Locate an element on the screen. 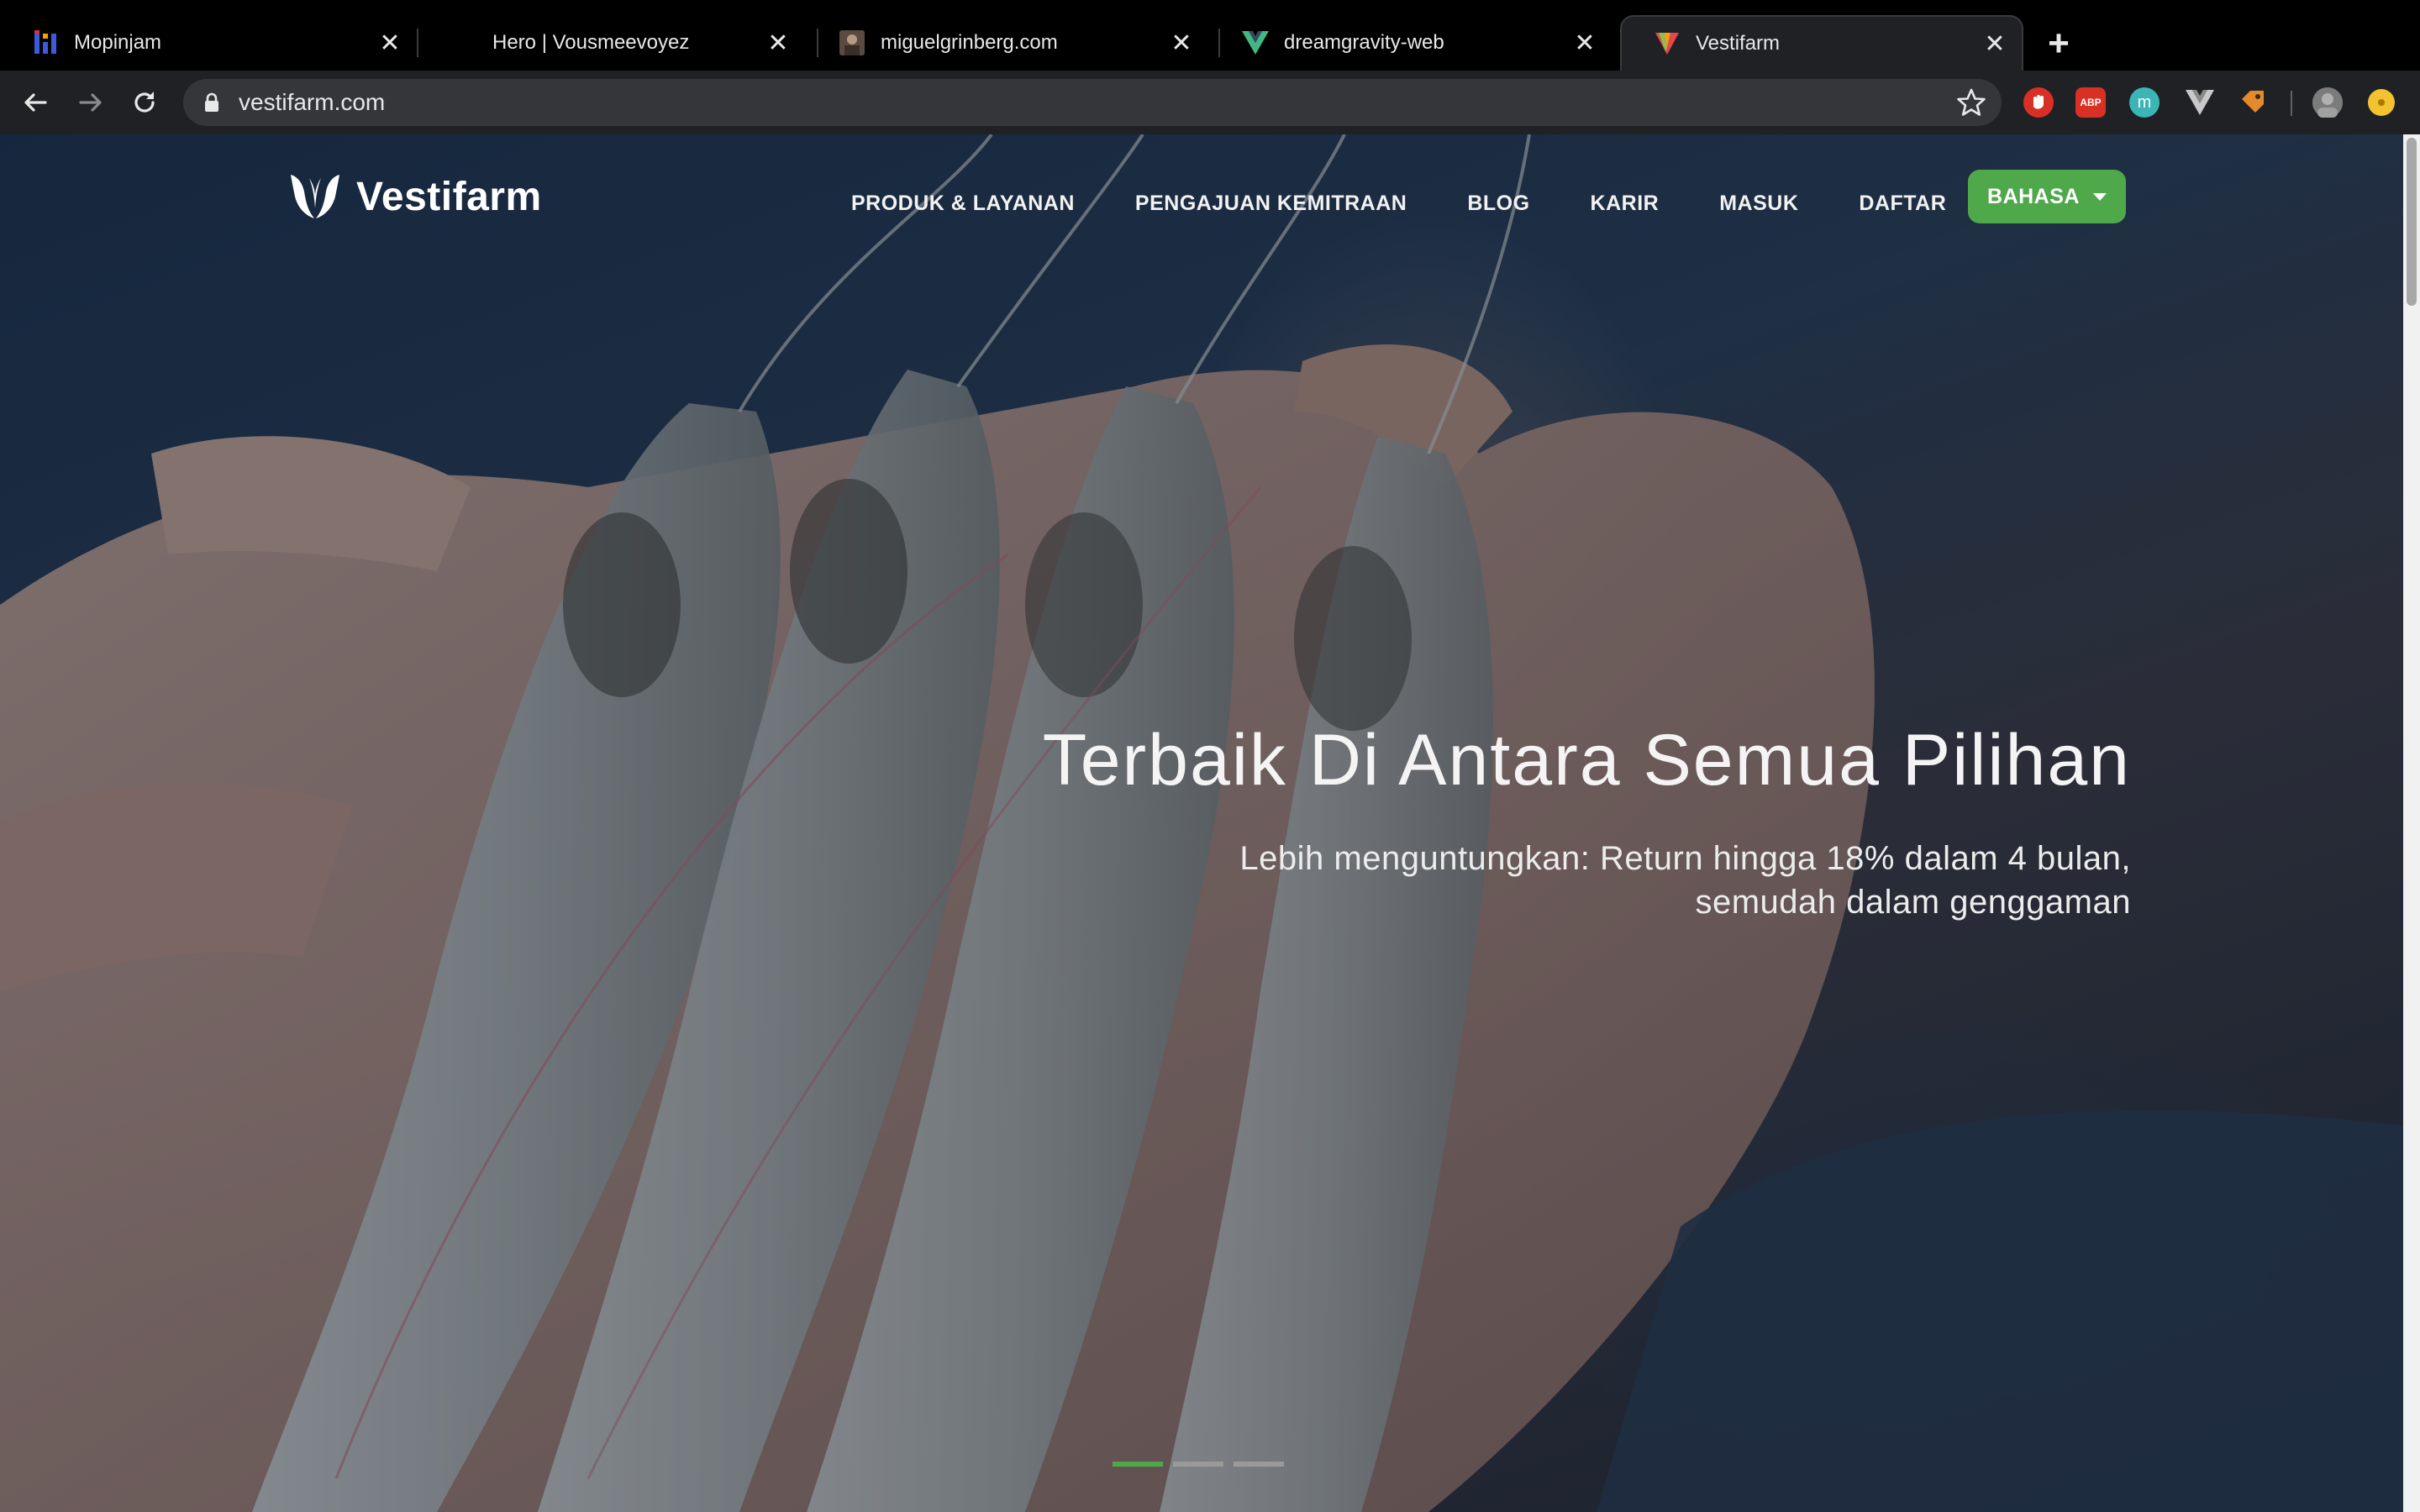 This screenshot has height=1512, width=2420. vue-favicon-icon is located at coordinates (1255, 42).